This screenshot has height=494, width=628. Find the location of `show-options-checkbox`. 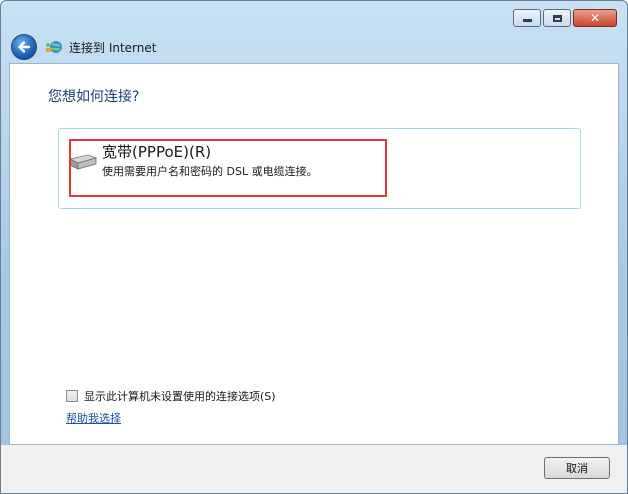

show-options-checkbox is located at coordinates (72, 396).